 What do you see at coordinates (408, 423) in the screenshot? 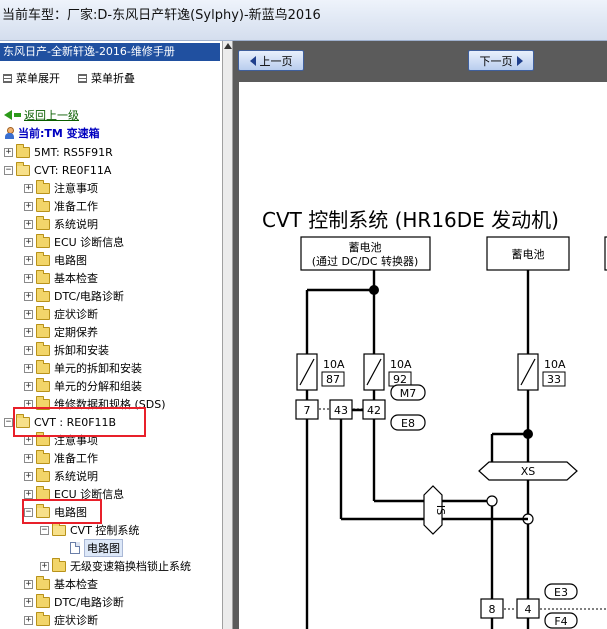
I see `connector-e8-label: E8` at bounding box center [408, 423].